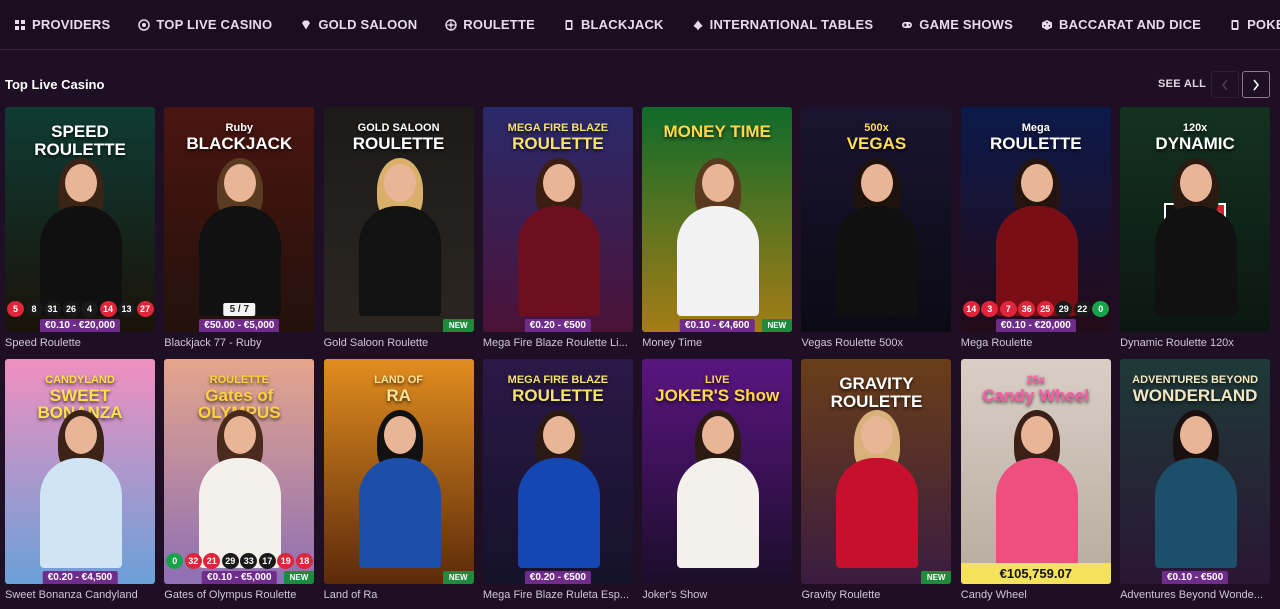 Image resolution: width=1280 pixels, height=609 pixels. I want to click on game-thumbnail: GOLD SALOON ROULETTE NEW, so click(398, 219).